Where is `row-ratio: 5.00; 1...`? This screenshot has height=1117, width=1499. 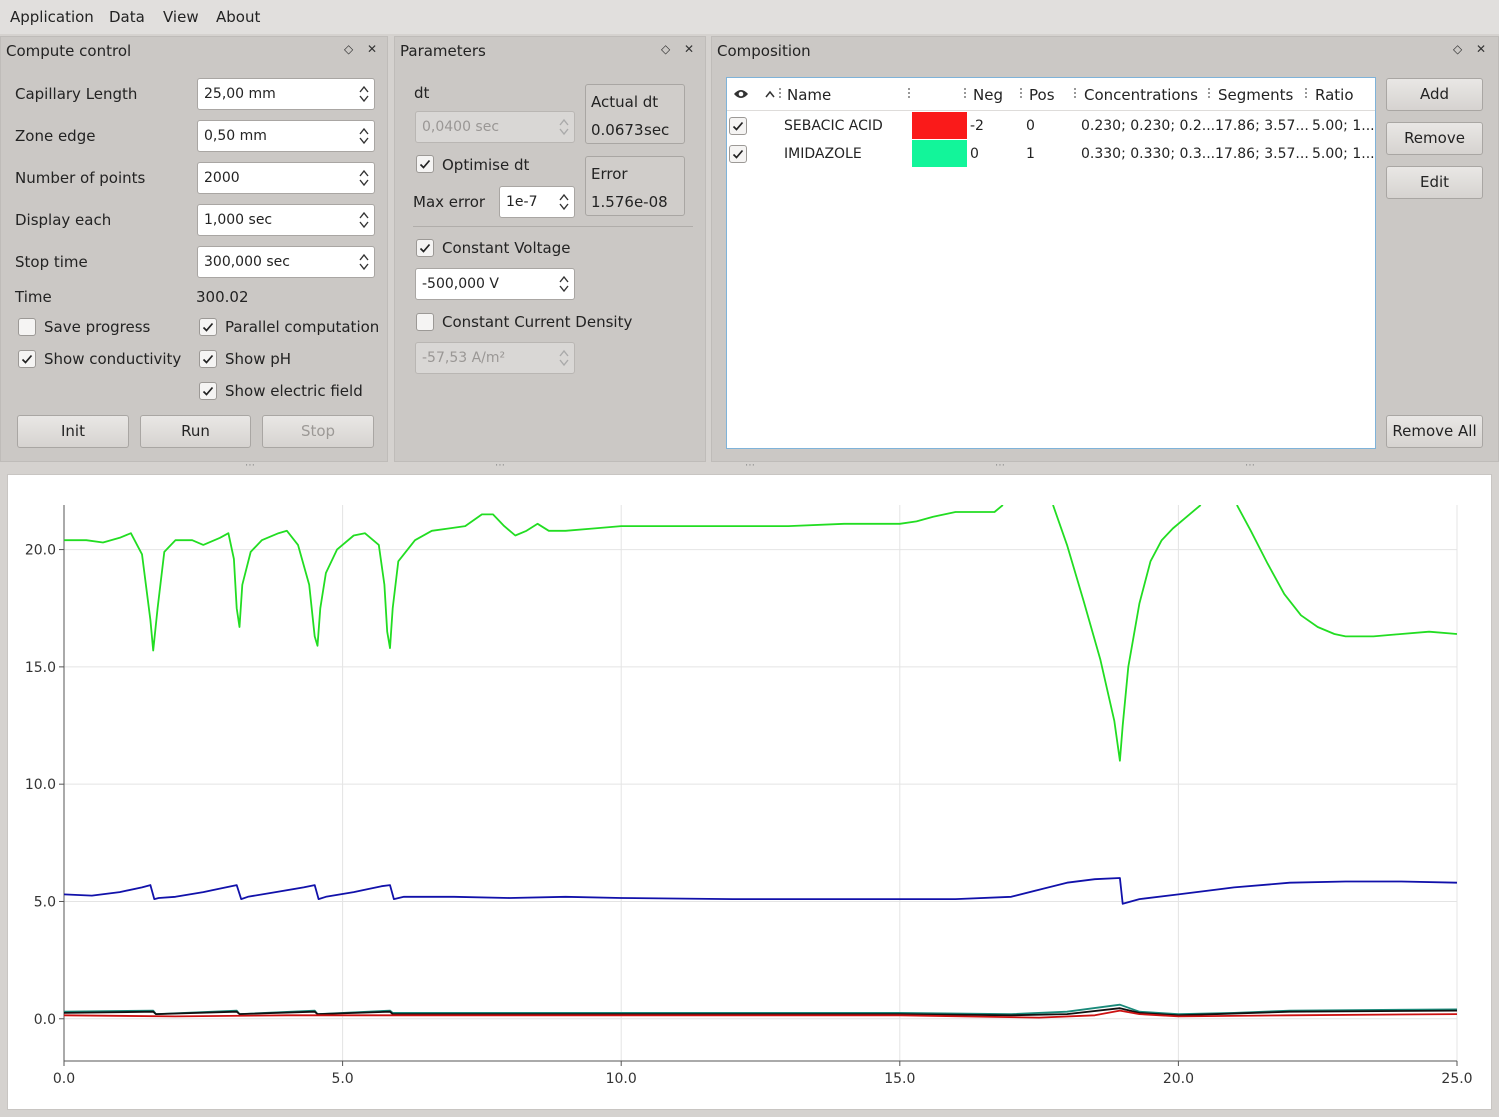 row-ratio: 5.00; 1... is located at coordinates (1343, 126).